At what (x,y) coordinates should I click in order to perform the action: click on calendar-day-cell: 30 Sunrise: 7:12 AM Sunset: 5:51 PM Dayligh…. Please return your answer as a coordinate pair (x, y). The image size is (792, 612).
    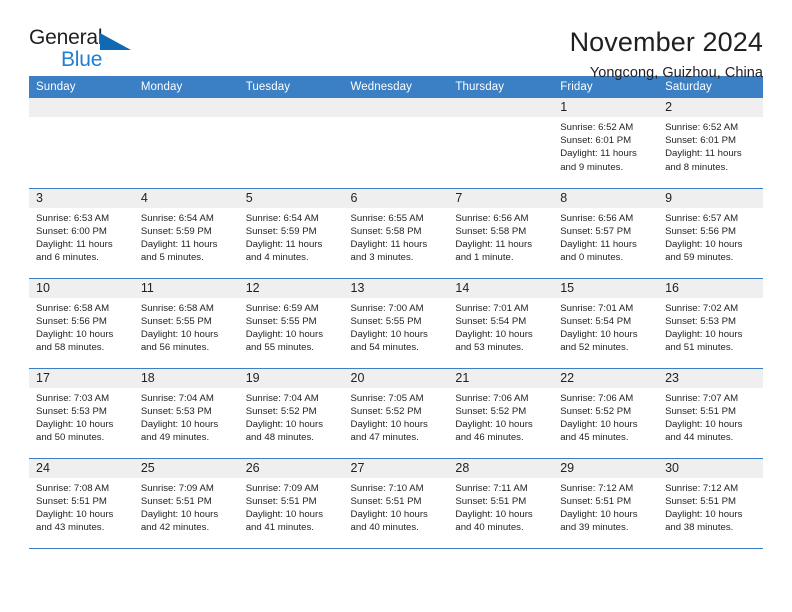
    Looking at the image, I should click on (710, 503).